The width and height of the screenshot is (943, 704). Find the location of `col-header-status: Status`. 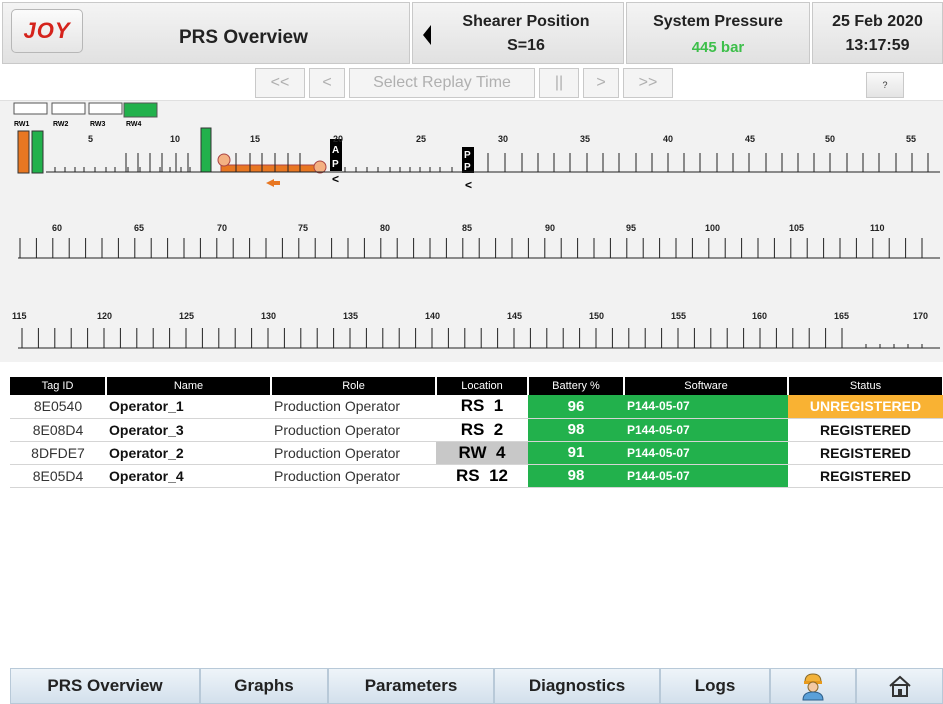

col-header-status: Status is located at coordinates (865, 386).